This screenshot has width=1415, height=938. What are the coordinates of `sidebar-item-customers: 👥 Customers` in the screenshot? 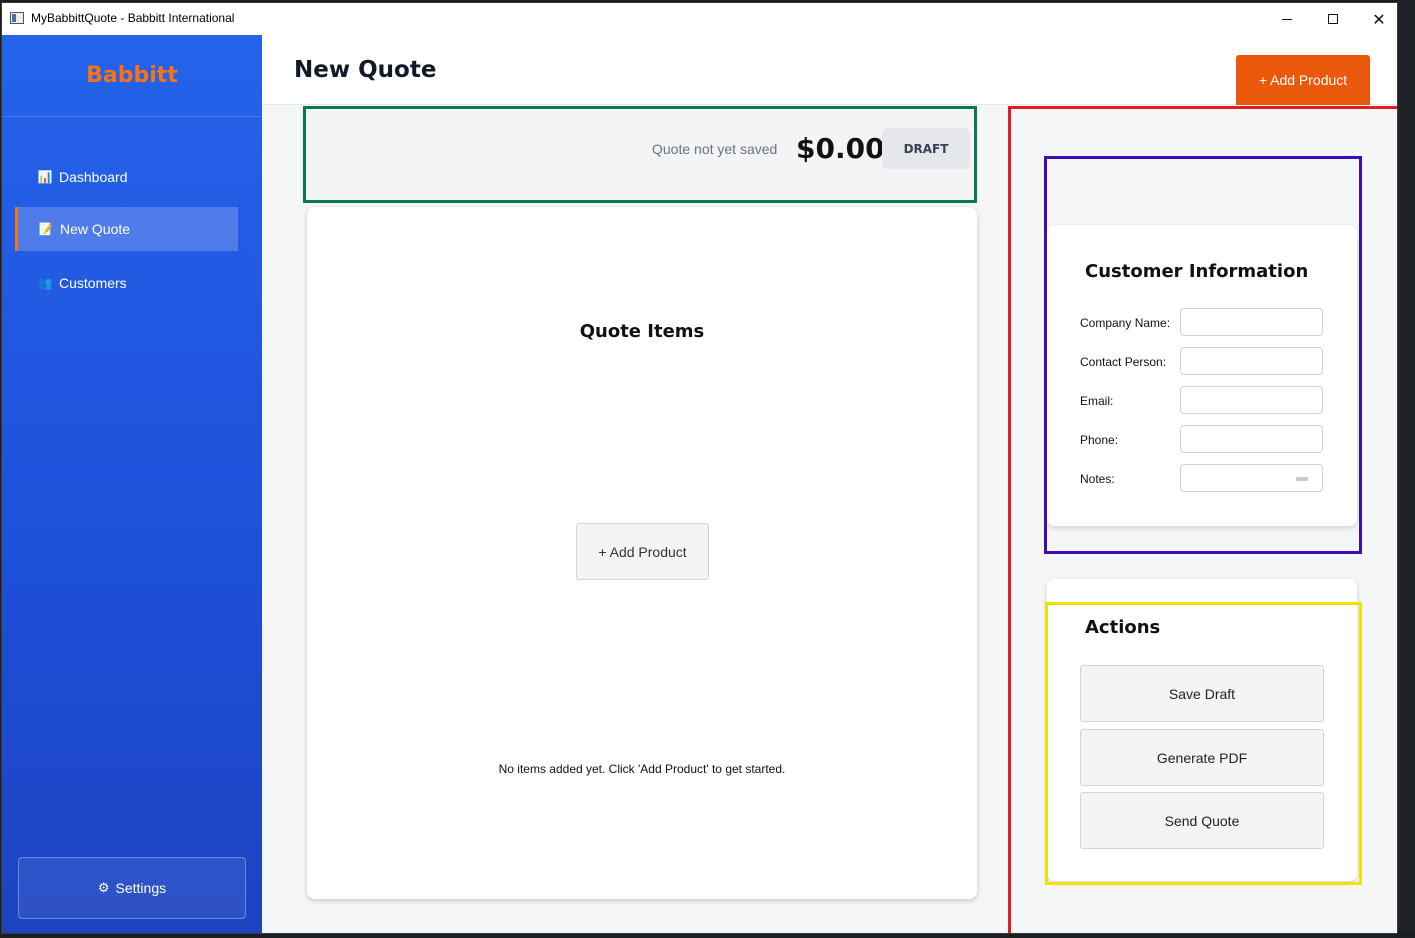 It's located at (126, 283).